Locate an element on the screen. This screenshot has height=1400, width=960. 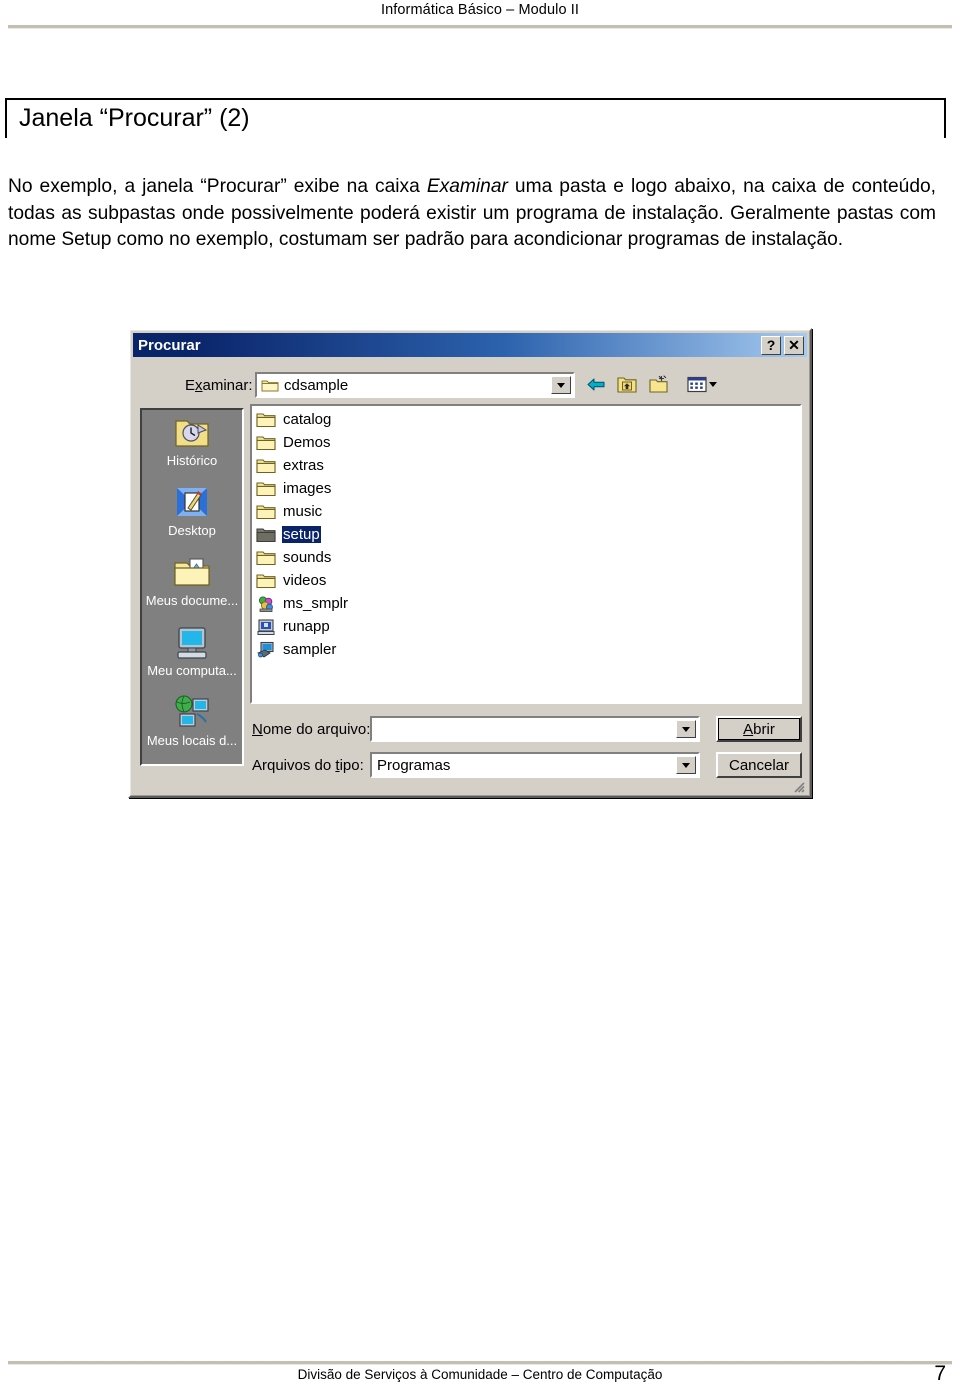
place-label: Desktop is located at coordinates (192, 530).